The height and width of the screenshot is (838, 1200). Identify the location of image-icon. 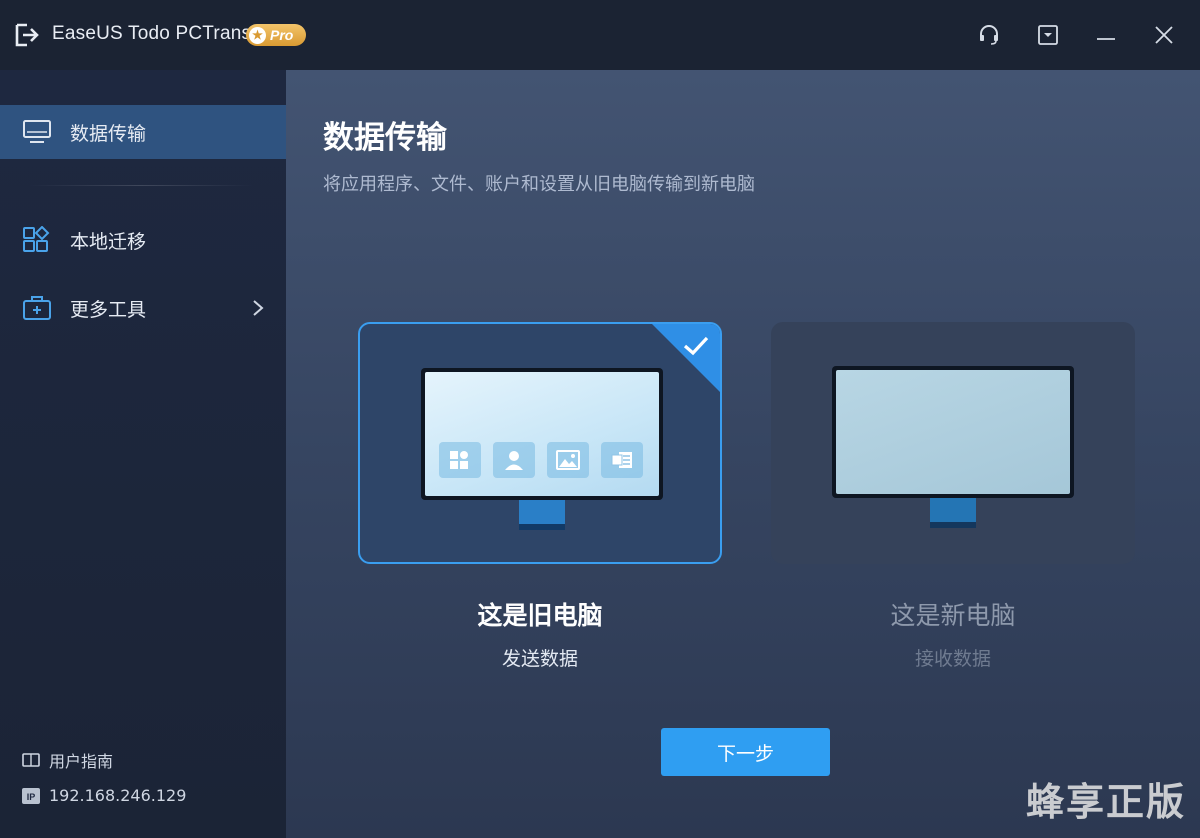
(568, 460).